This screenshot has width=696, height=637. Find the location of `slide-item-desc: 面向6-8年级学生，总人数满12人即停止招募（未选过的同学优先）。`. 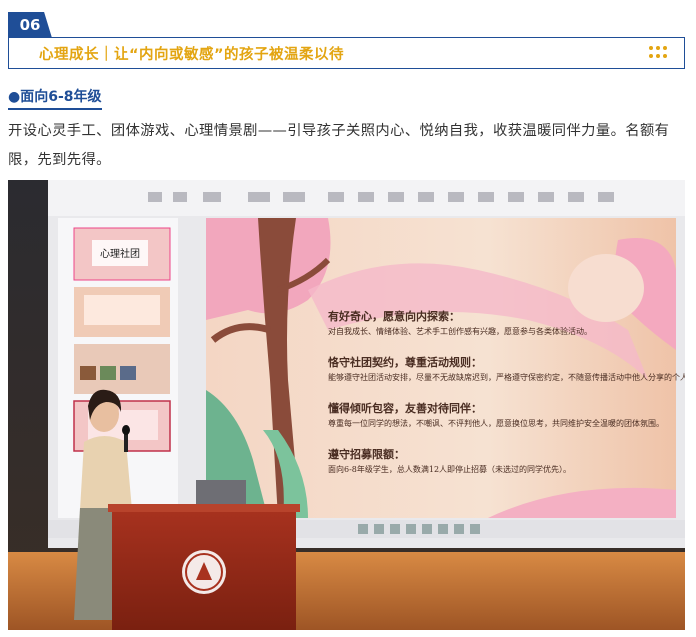

slide-item-desc: 面向6-8年级学生，总人数满12人即停止招募（未选过的同学优先）。 is located at coordinates (449, 469).